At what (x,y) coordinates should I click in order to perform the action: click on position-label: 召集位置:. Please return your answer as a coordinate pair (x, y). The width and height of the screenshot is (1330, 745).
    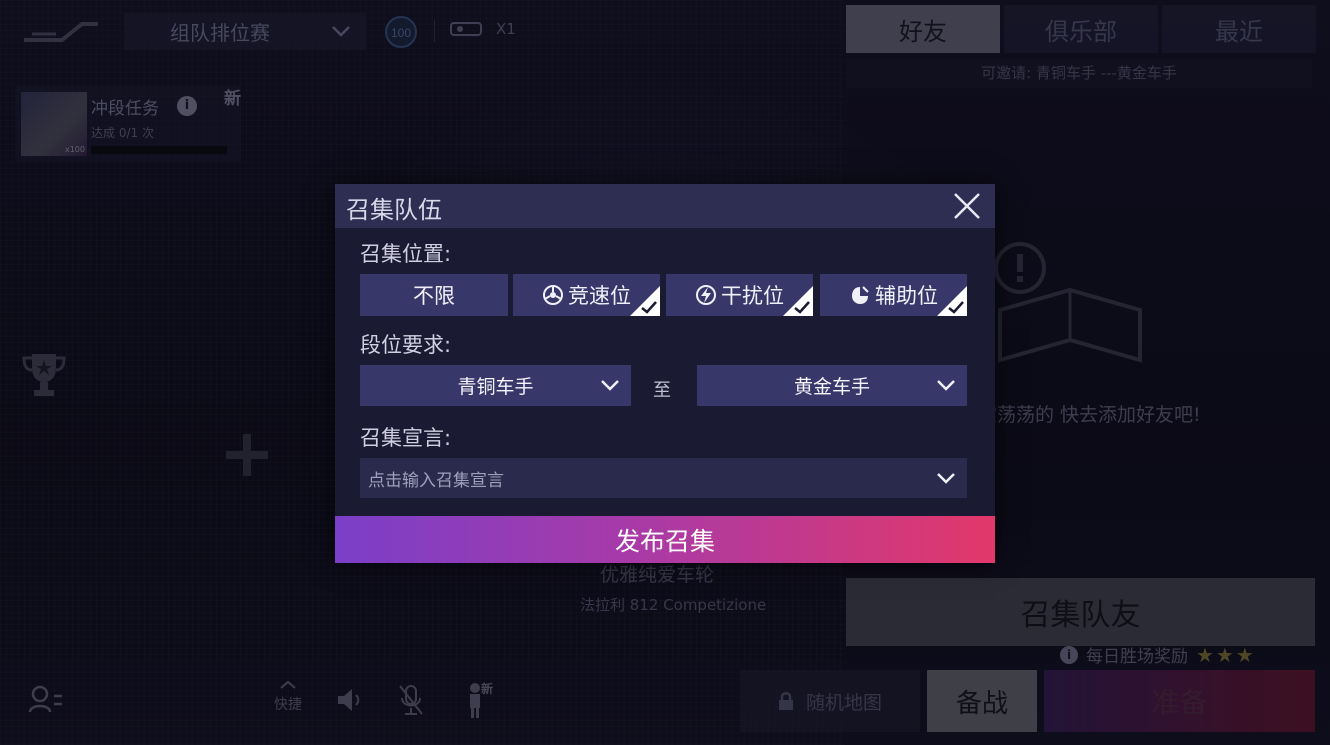
    Looking at the image, I should click on (406, 254).